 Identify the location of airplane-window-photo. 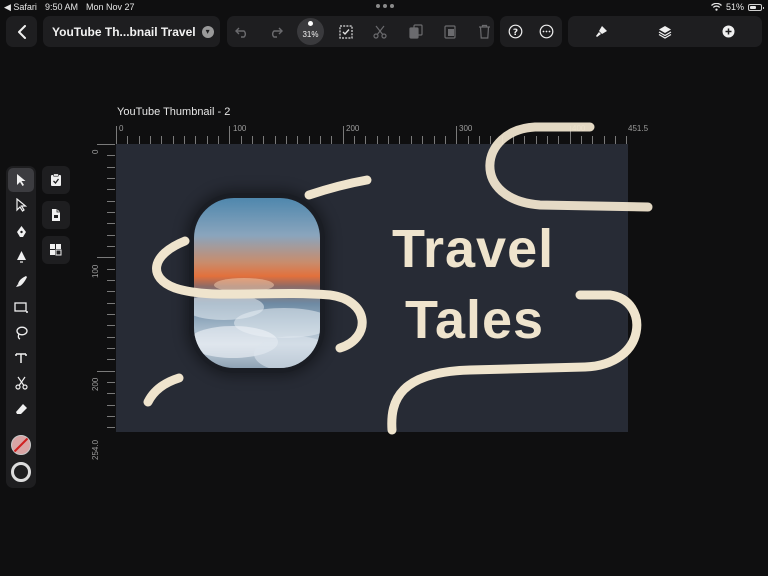
(257, 283).